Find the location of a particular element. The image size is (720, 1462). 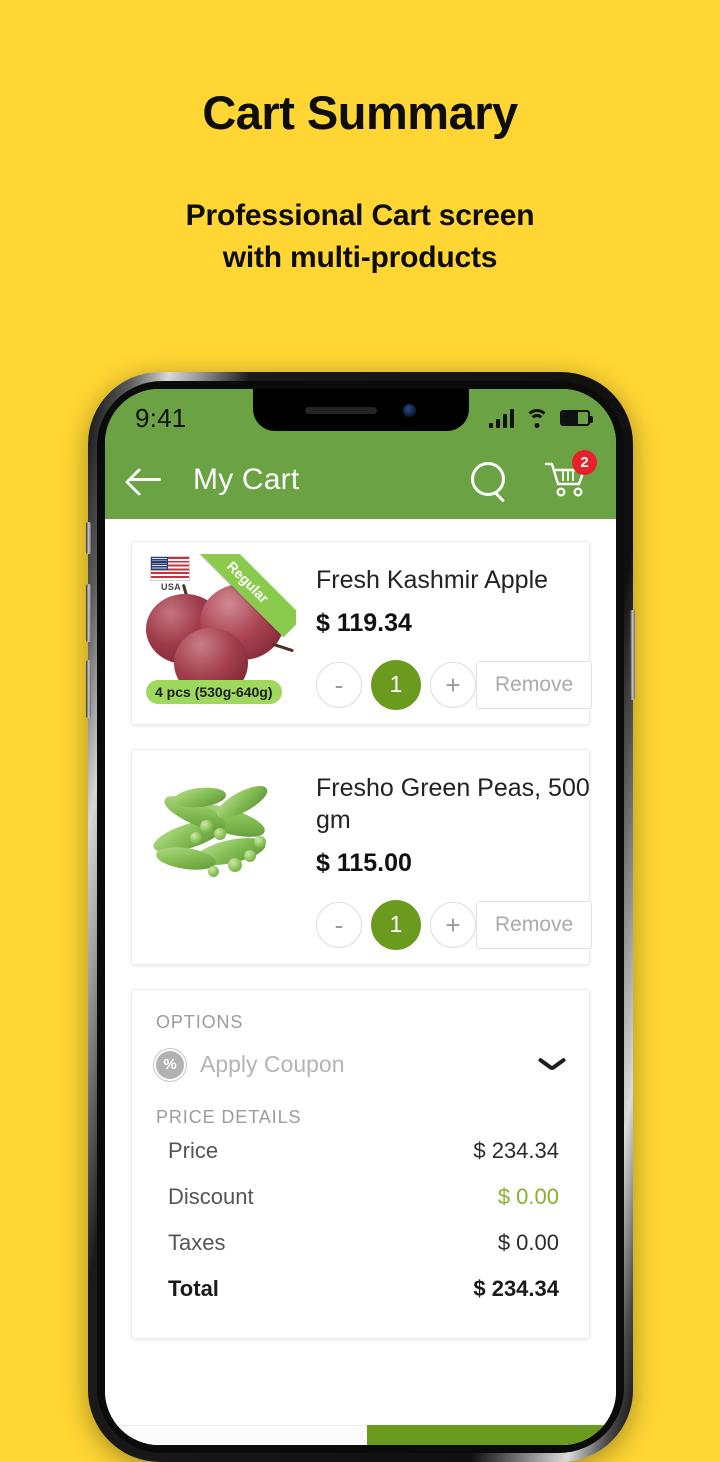

status-bar: 9:41 is located at coordinates (360, 415).